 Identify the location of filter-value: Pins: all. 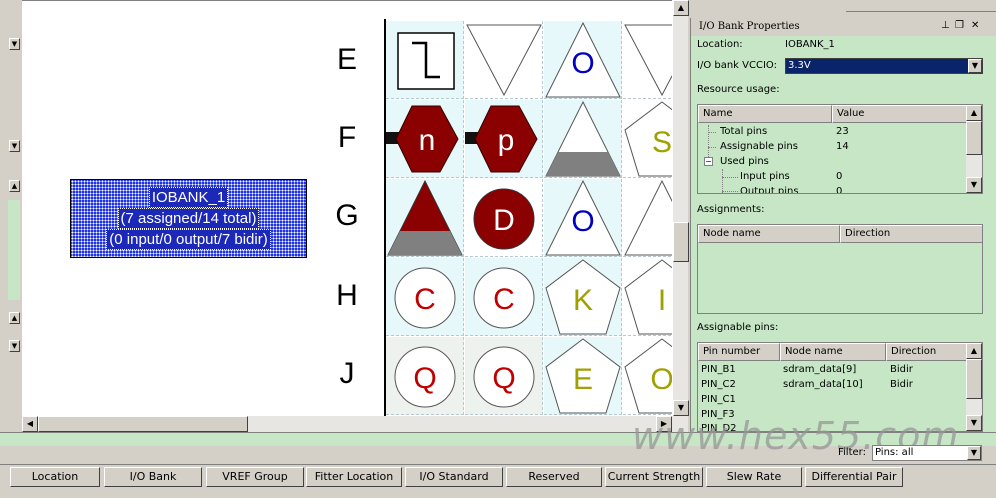
(894, 452).